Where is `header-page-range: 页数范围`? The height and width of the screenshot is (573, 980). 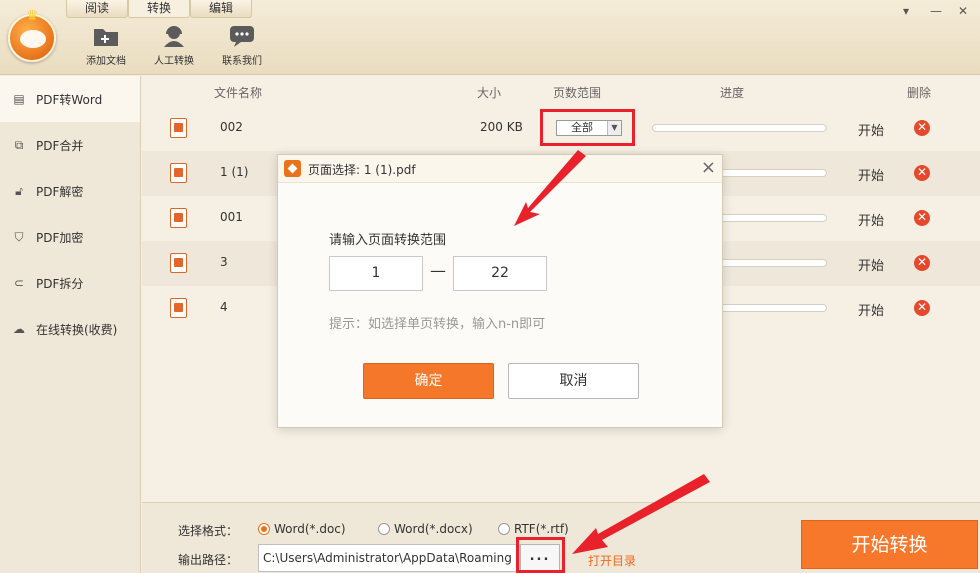 header-page-range: 页数范围 is located at coordinates (577, 93).